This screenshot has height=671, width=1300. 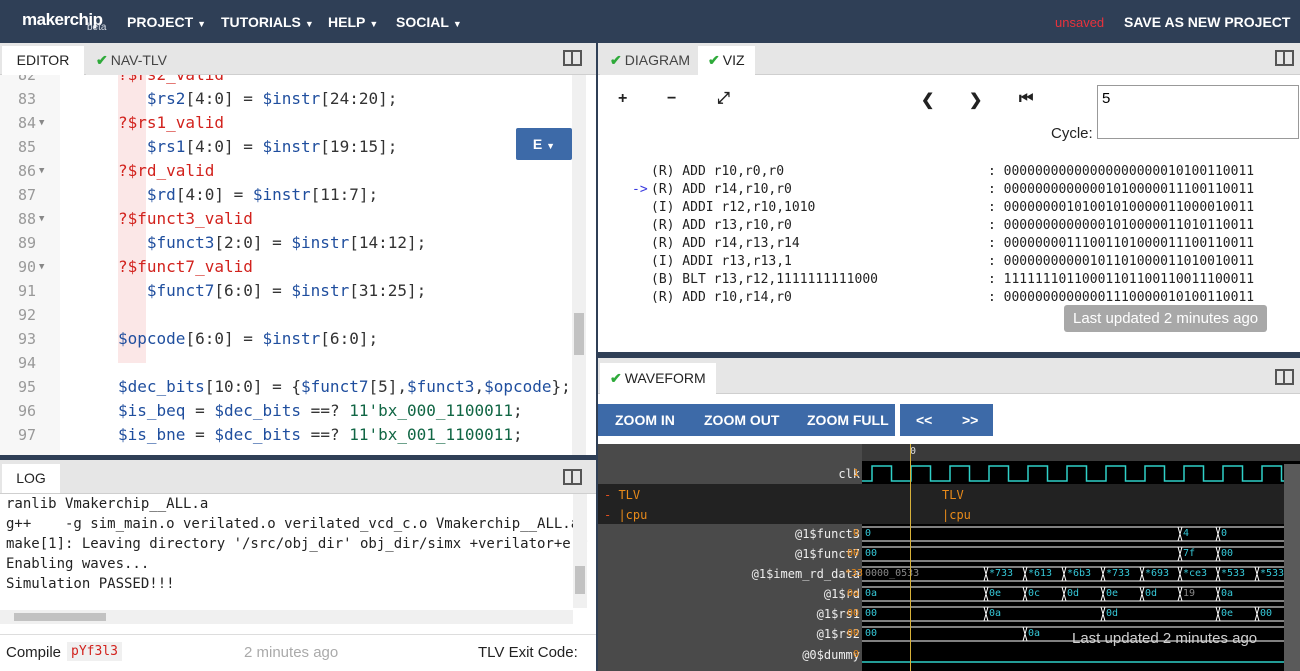 What do you see at coordinates (272, 98) in the screenshot?
I see `code-text: $rs2[4:0] = $instr[24:20];` at bounding box center [272, 98].